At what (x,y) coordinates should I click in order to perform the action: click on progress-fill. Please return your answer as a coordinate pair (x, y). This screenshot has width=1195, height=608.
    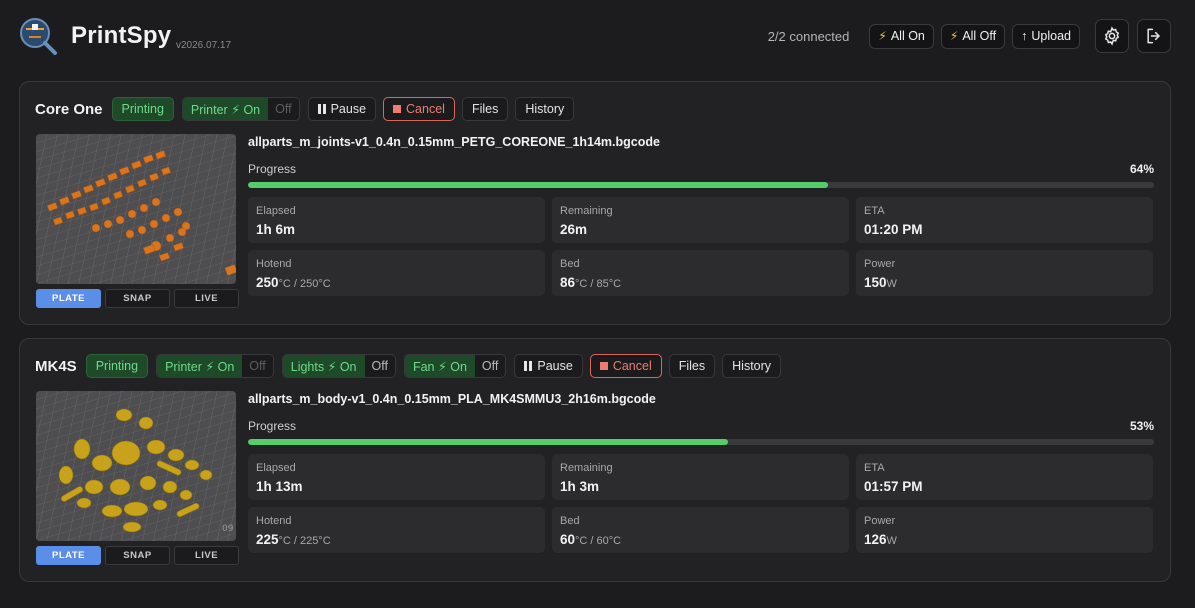
    Looking at the image, I should click on (488, 442).